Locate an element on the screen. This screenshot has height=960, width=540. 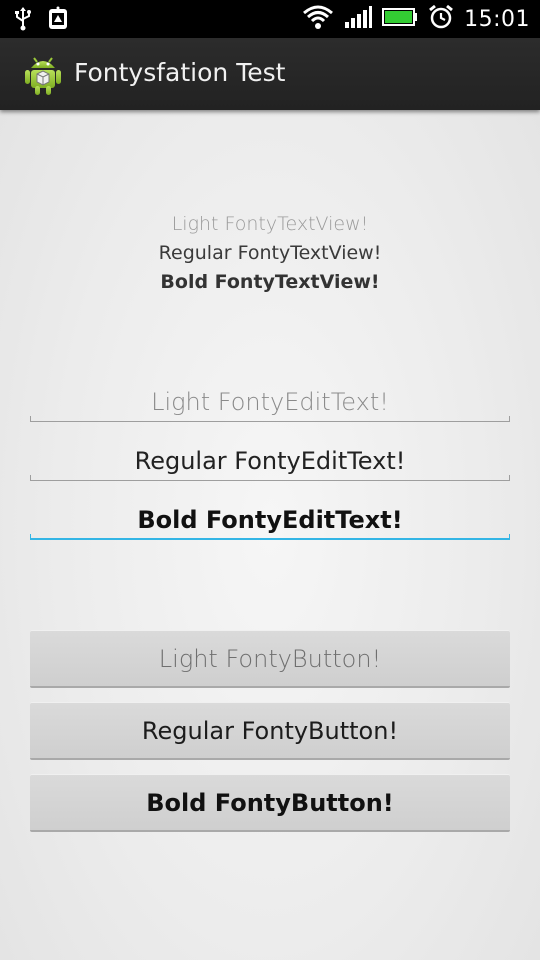
action-bar: Fontysfation Test is located at coordinates (270, 74).